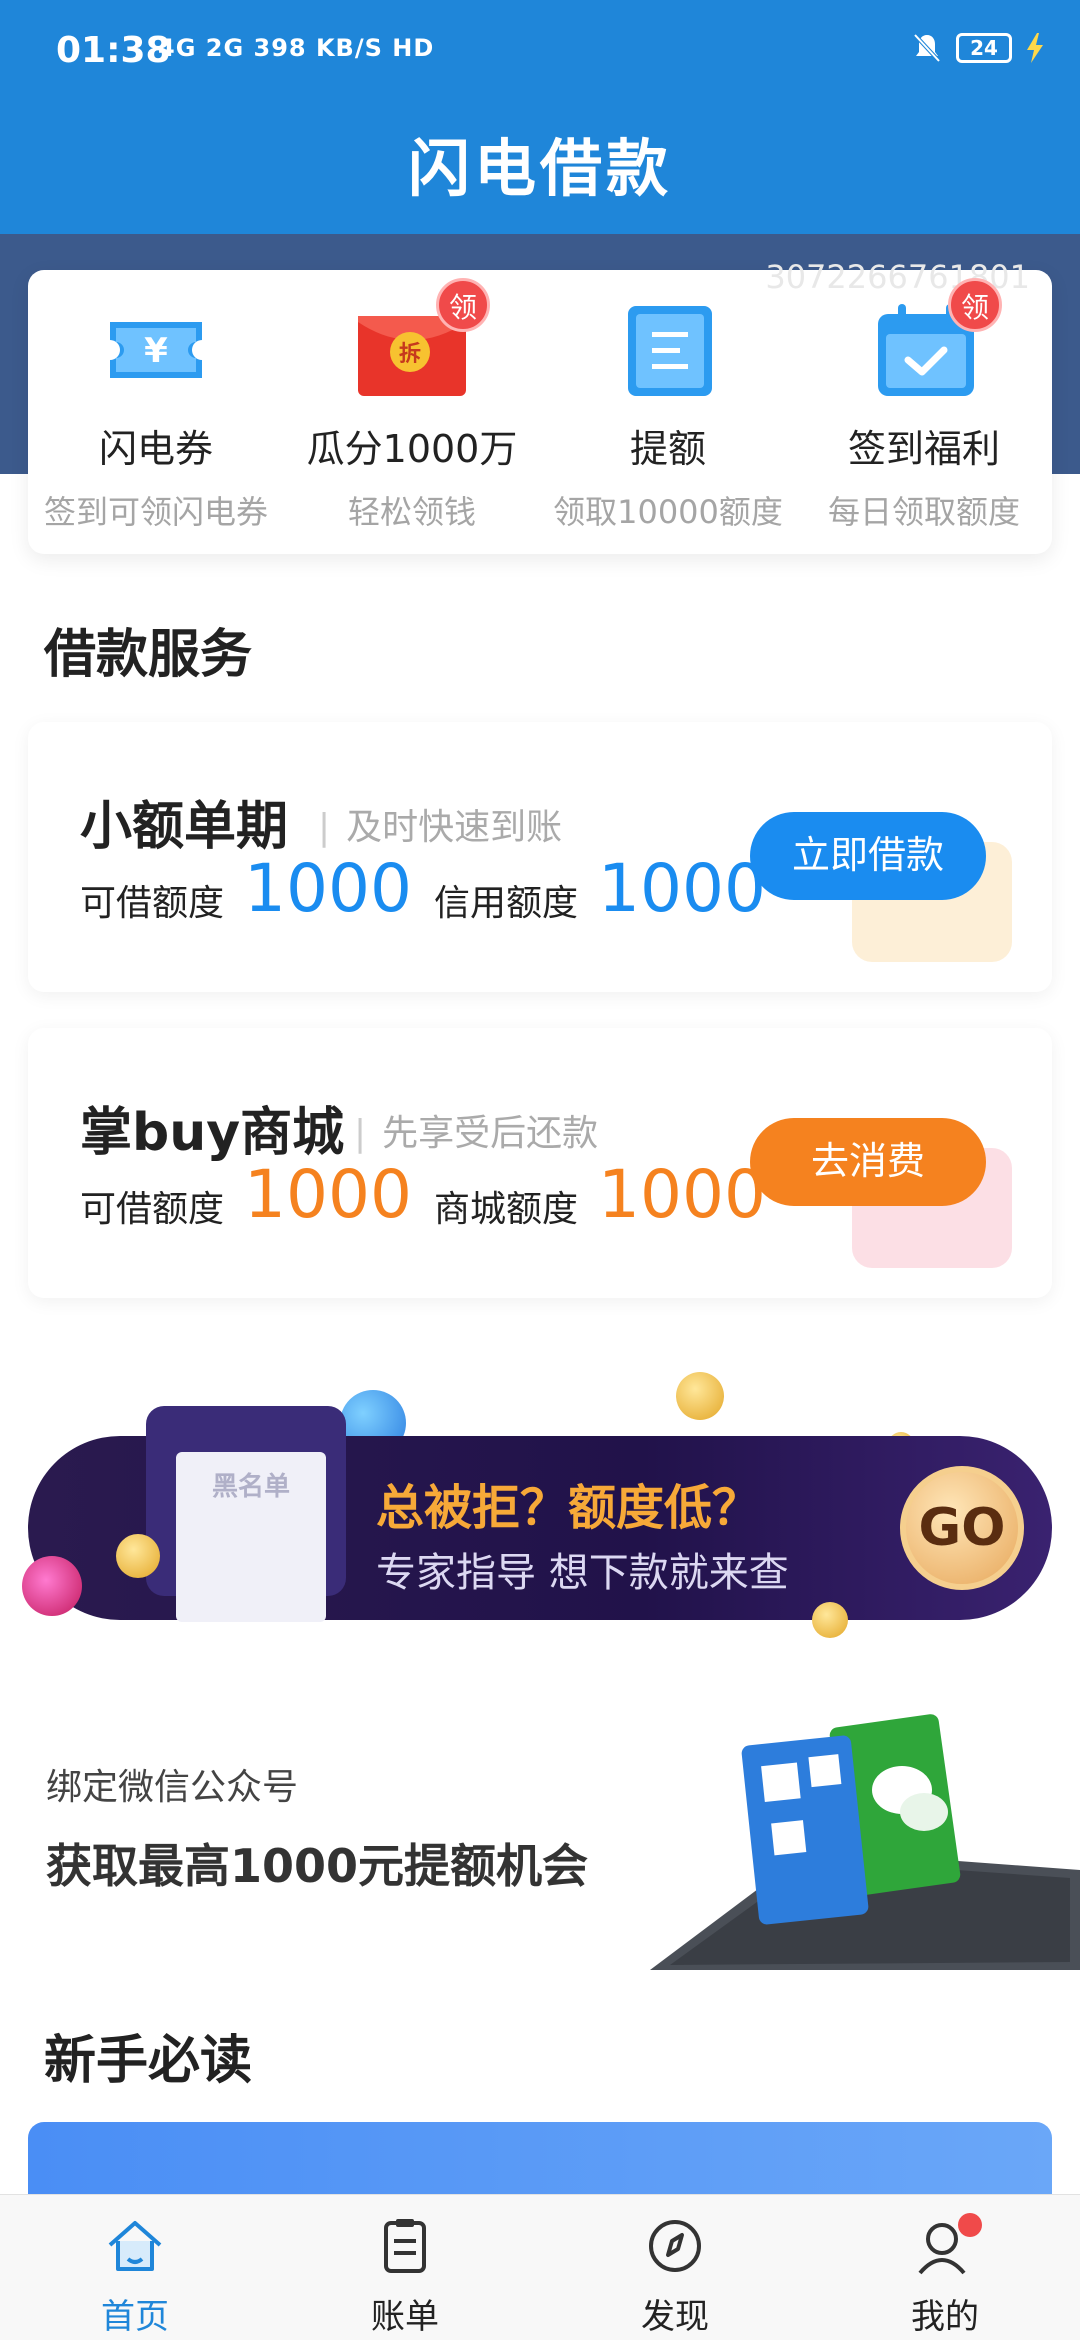 This screenshot has width=1080, height=2340. What do you see at coordinates (421, 339) in the screenshot?
I see `red-envelope-icon: 拆 领` at bounding box center [421, 339].